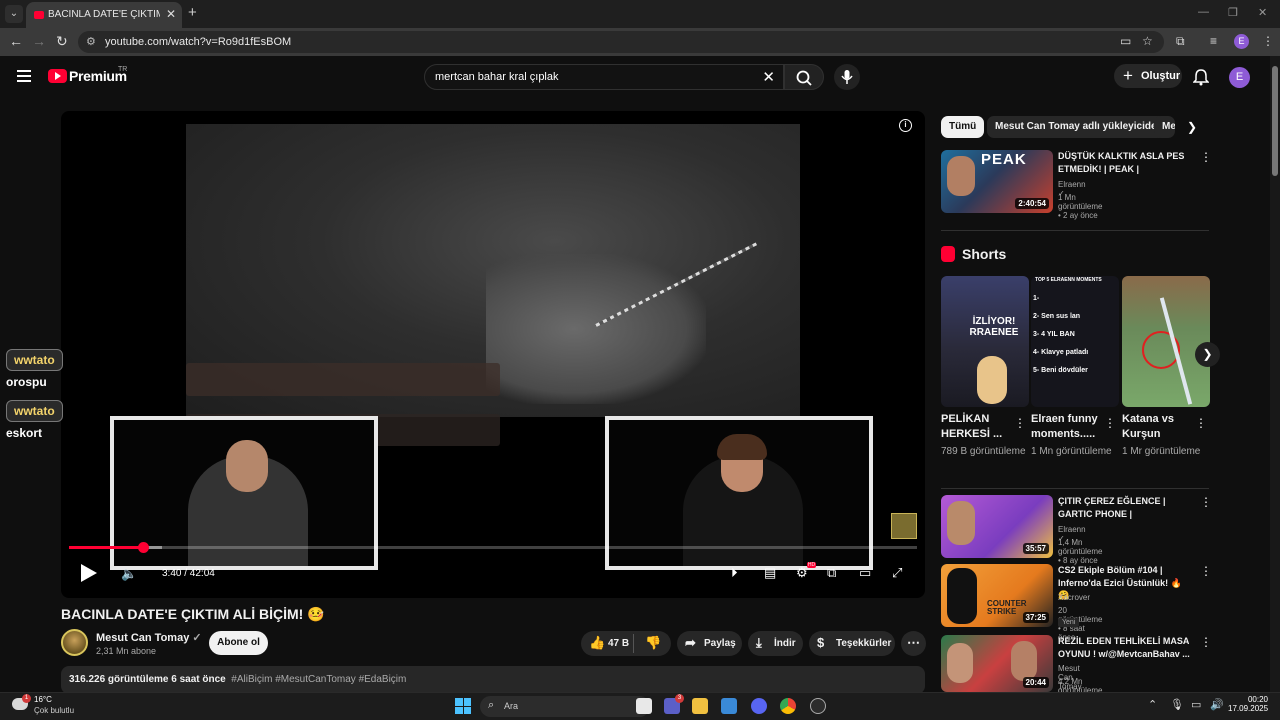 This screenshot has height=720, width=1280. Describe the element at coordinates (14, 14) in the screenshot. I see `tab-search-button: ⌄` at that location.